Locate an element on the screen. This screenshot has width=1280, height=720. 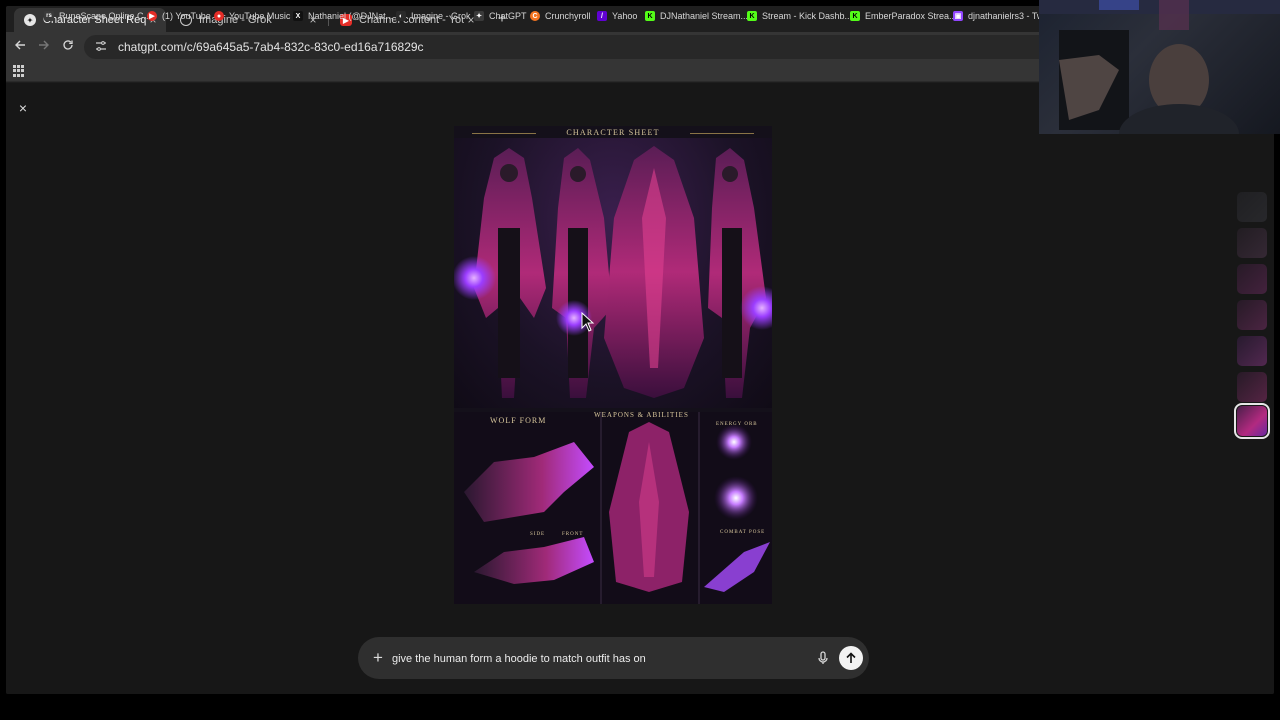
bookmark-label: Crunchyroll is located at coordinates (568, 16).